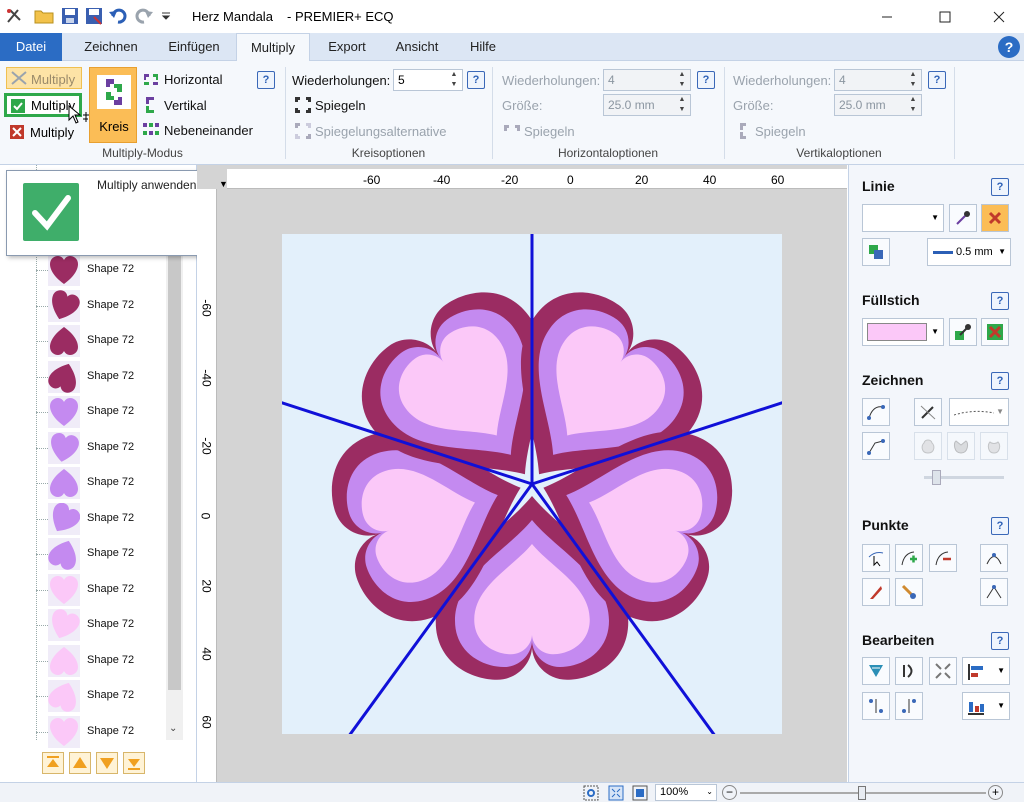 This screenshot has height=802, width=1024. I want to click on zoom-in-button: +, so click(995, 792).